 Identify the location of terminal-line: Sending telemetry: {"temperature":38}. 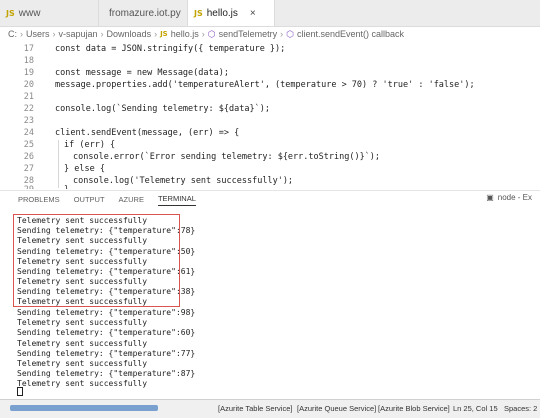
(106, 291).